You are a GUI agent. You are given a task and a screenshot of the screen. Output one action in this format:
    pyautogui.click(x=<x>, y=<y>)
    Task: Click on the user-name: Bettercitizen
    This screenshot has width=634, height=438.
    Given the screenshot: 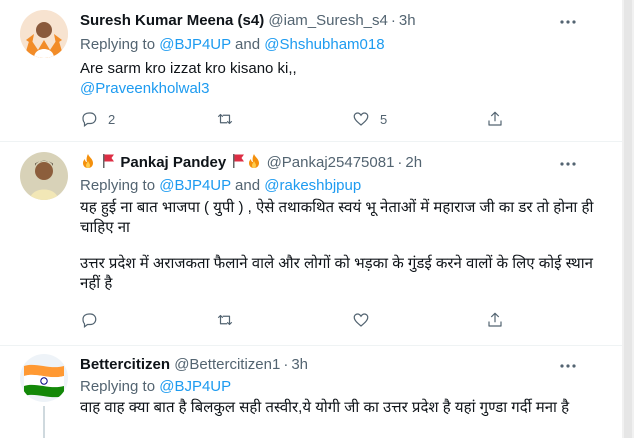 What is the action you would take?
    pyautogui.click(x=125, y=364)
    